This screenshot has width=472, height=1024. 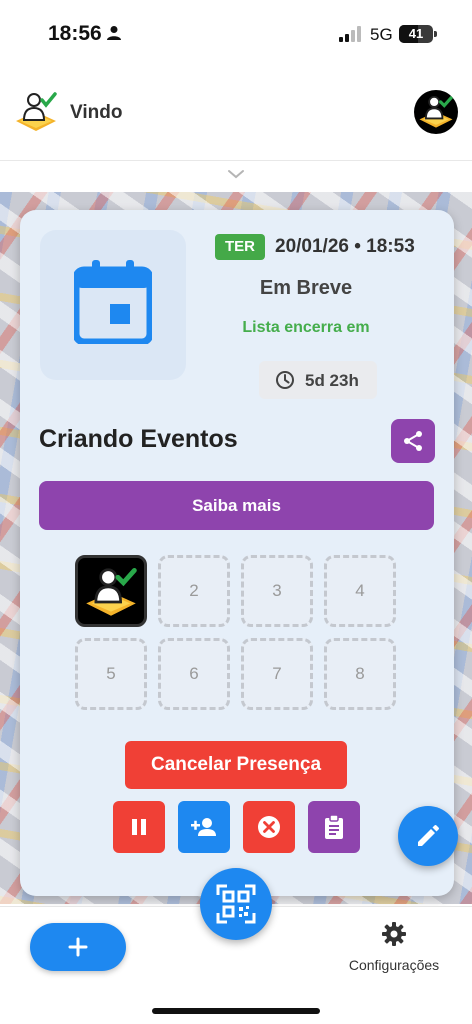 I want to click on signal-icon, so click(x=350, y=34).